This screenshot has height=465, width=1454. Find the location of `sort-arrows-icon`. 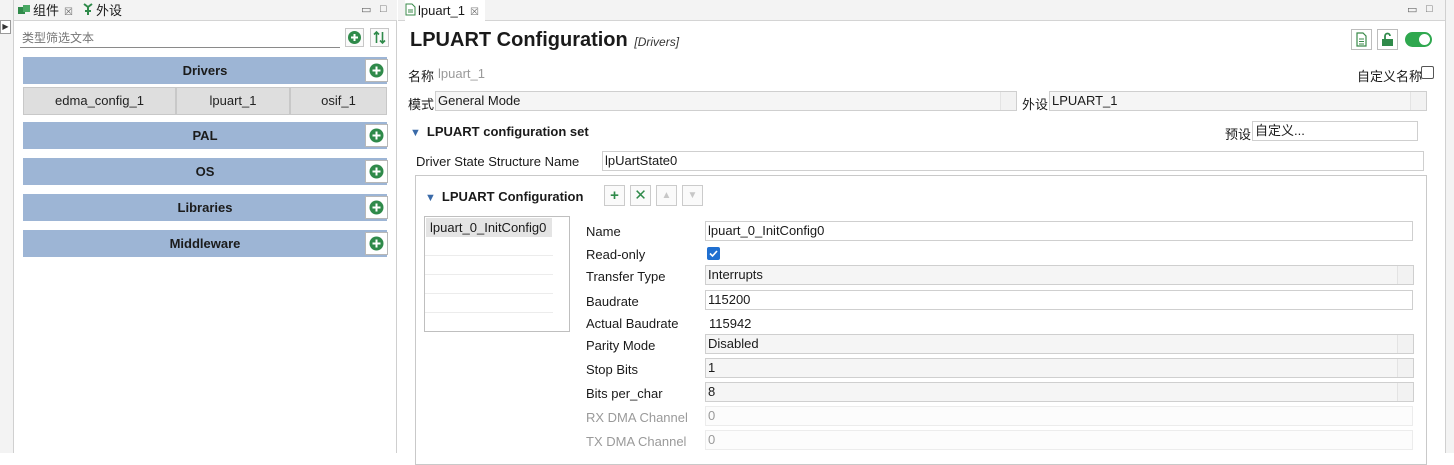

sort-arrows-icon is located at coordinates (379, 37).